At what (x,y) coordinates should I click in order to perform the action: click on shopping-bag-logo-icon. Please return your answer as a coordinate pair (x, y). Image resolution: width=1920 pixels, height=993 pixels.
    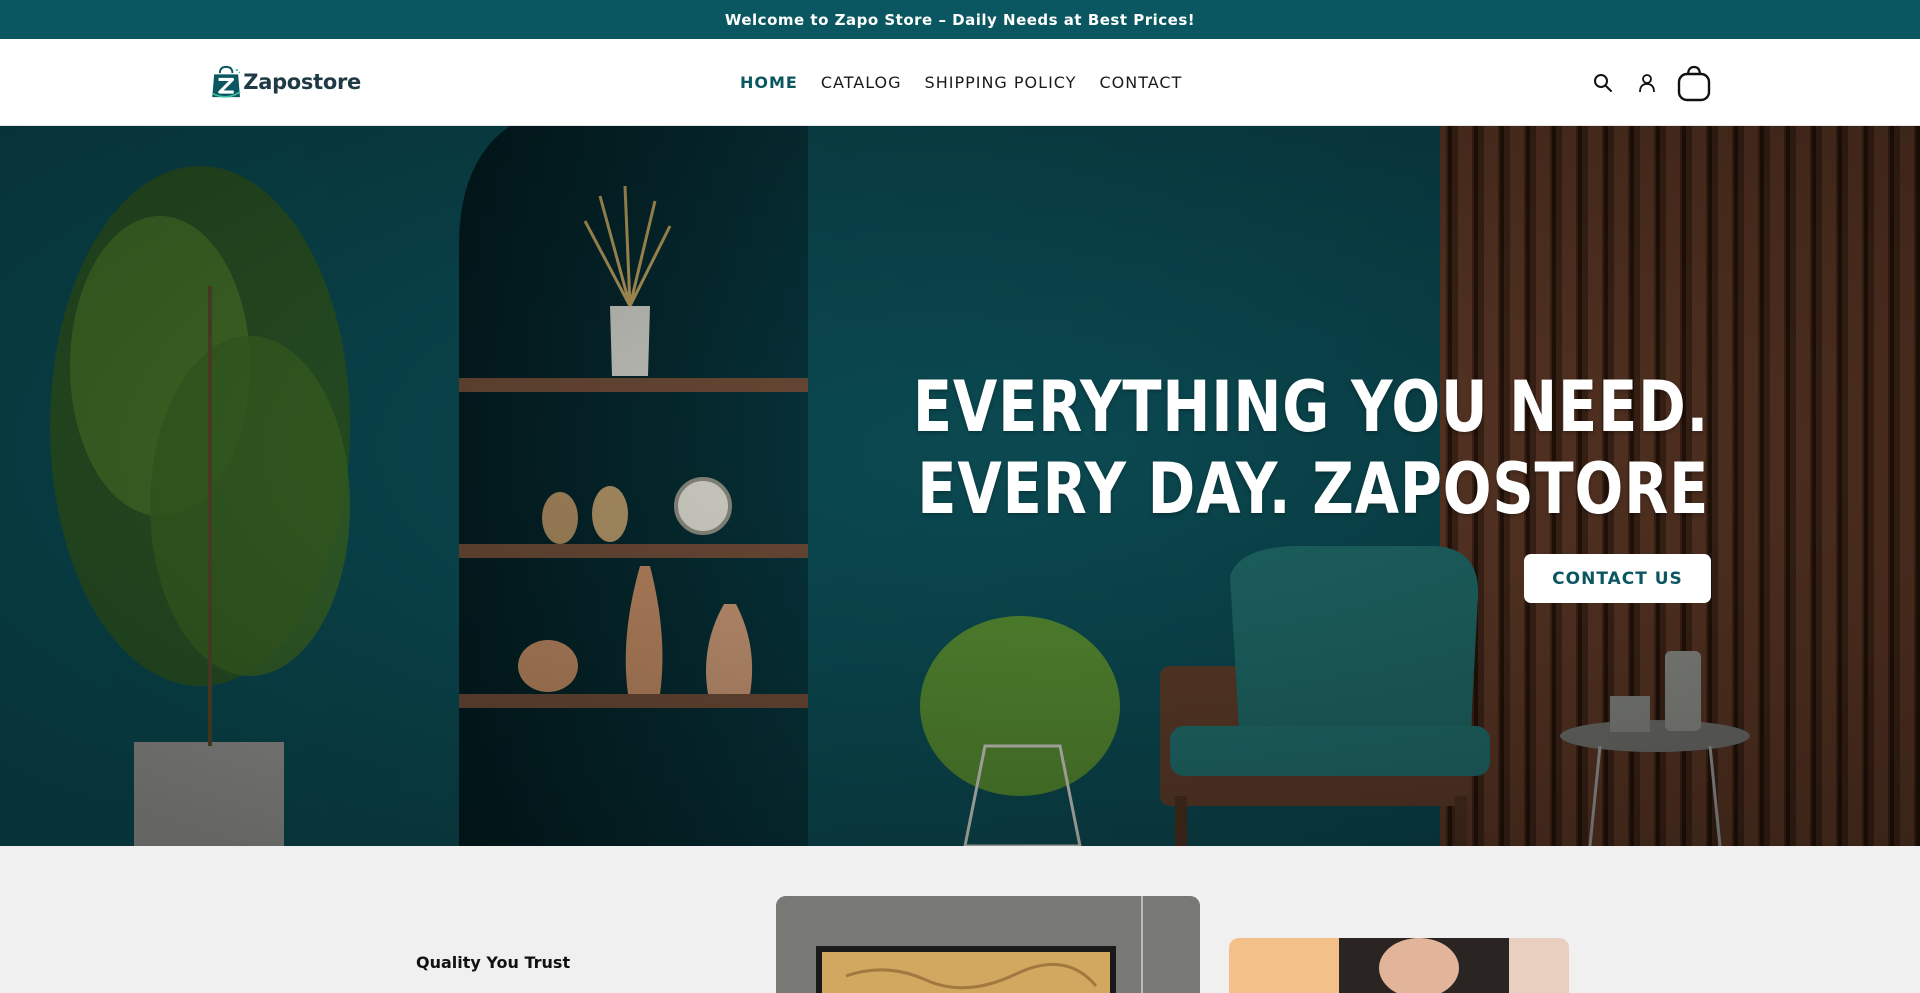
    Looking at the image, I should click on (226, 81).